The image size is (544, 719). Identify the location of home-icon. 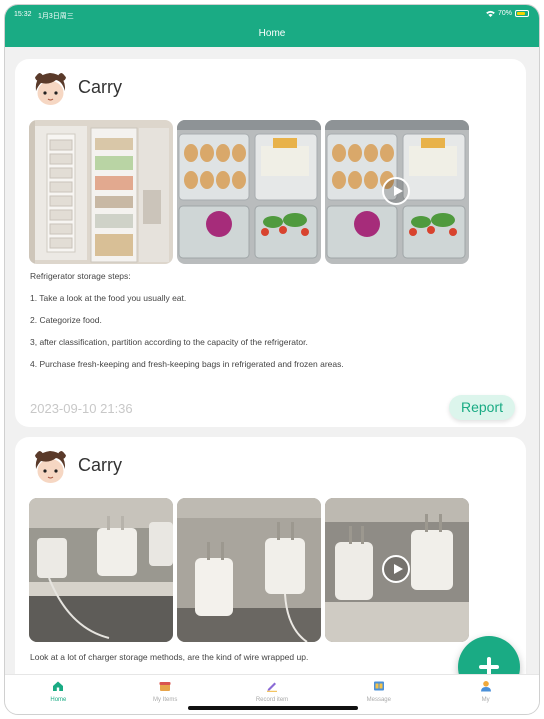
(58, 686).